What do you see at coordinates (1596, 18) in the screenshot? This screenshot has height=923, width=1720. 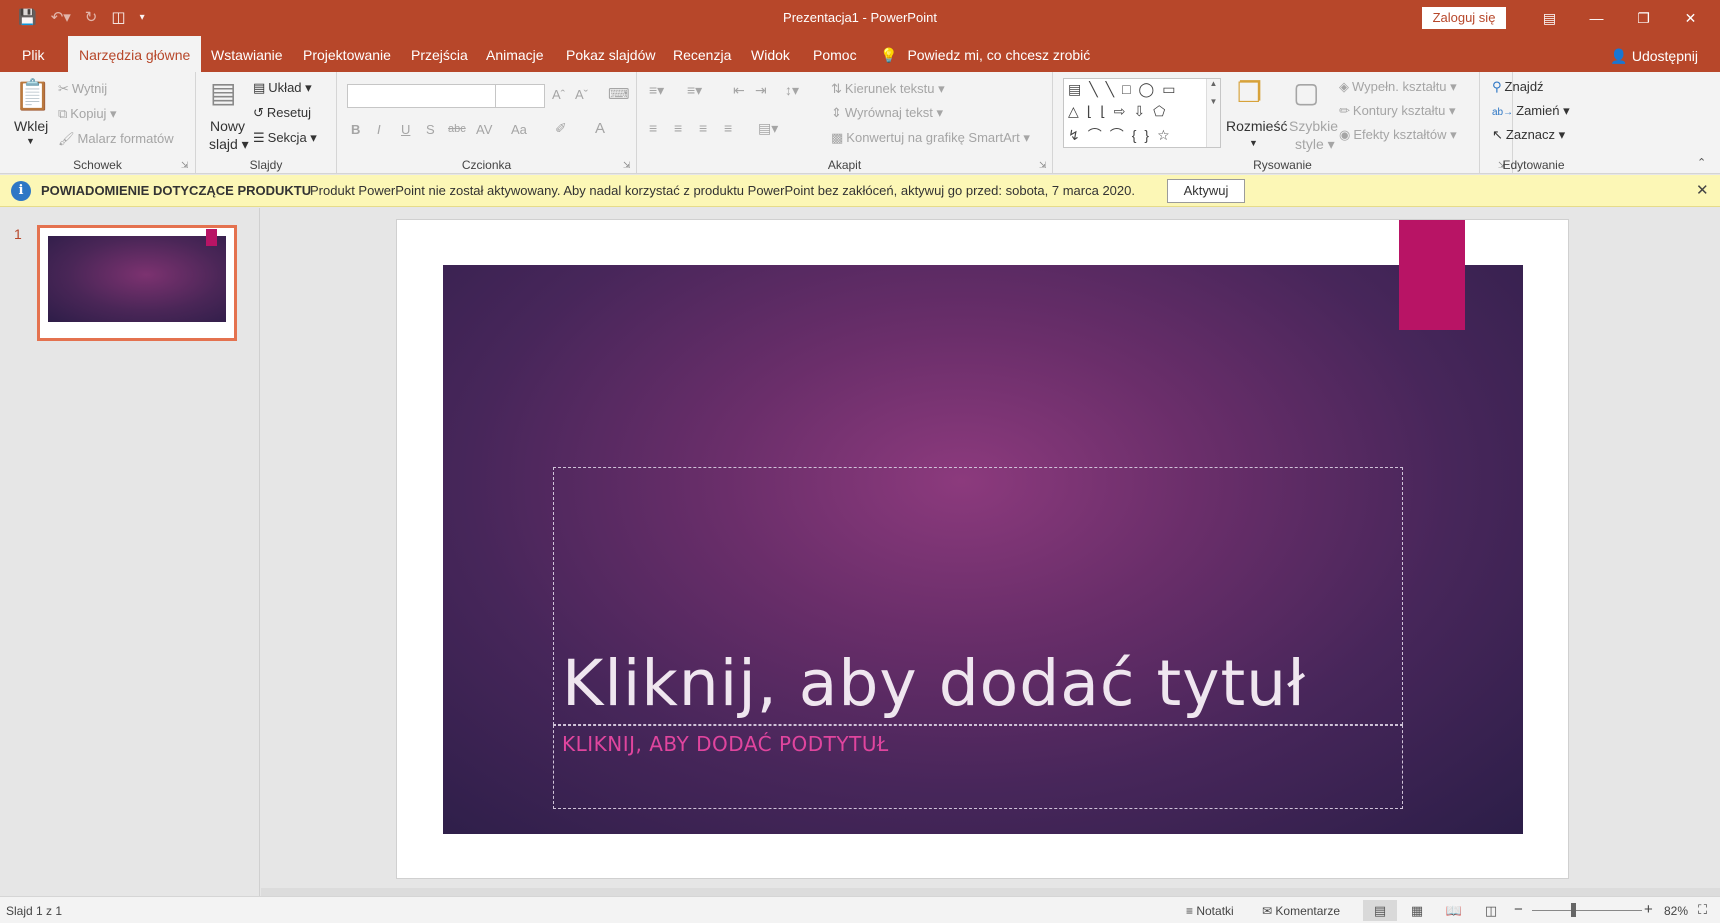 I see `minimize-icon: —` at bounding box center [1596, 18].